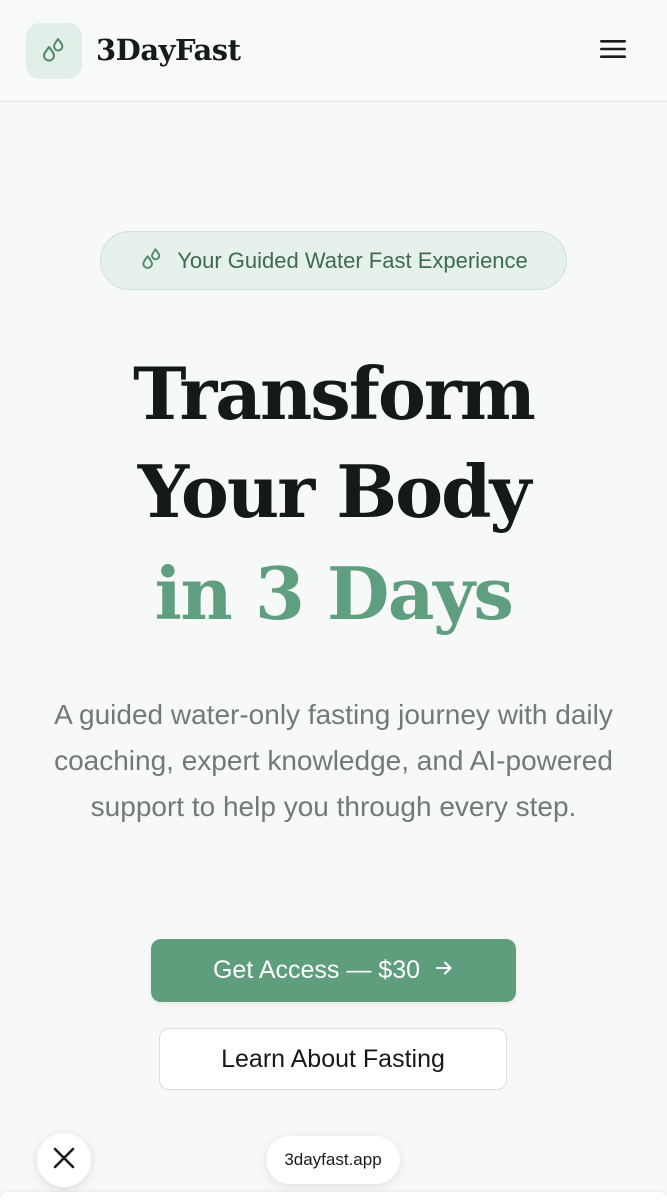 Image resolution: width=667 pixels, height=1200 pixels. Describe the element at coordinates (444, 970) in the screenshot. I see `arrow-right-icon` at that location.